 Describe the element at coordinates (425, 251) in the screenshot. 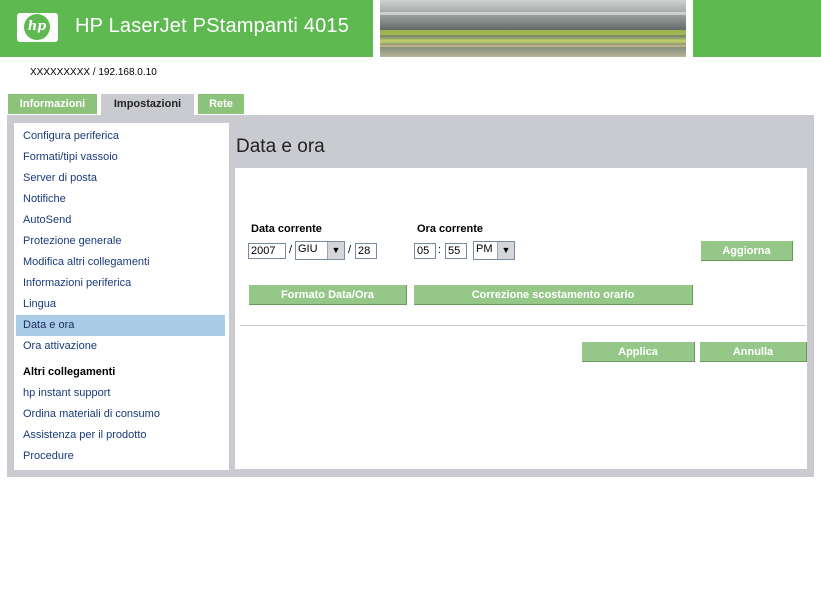

I see `hour-input: 05` at that location.